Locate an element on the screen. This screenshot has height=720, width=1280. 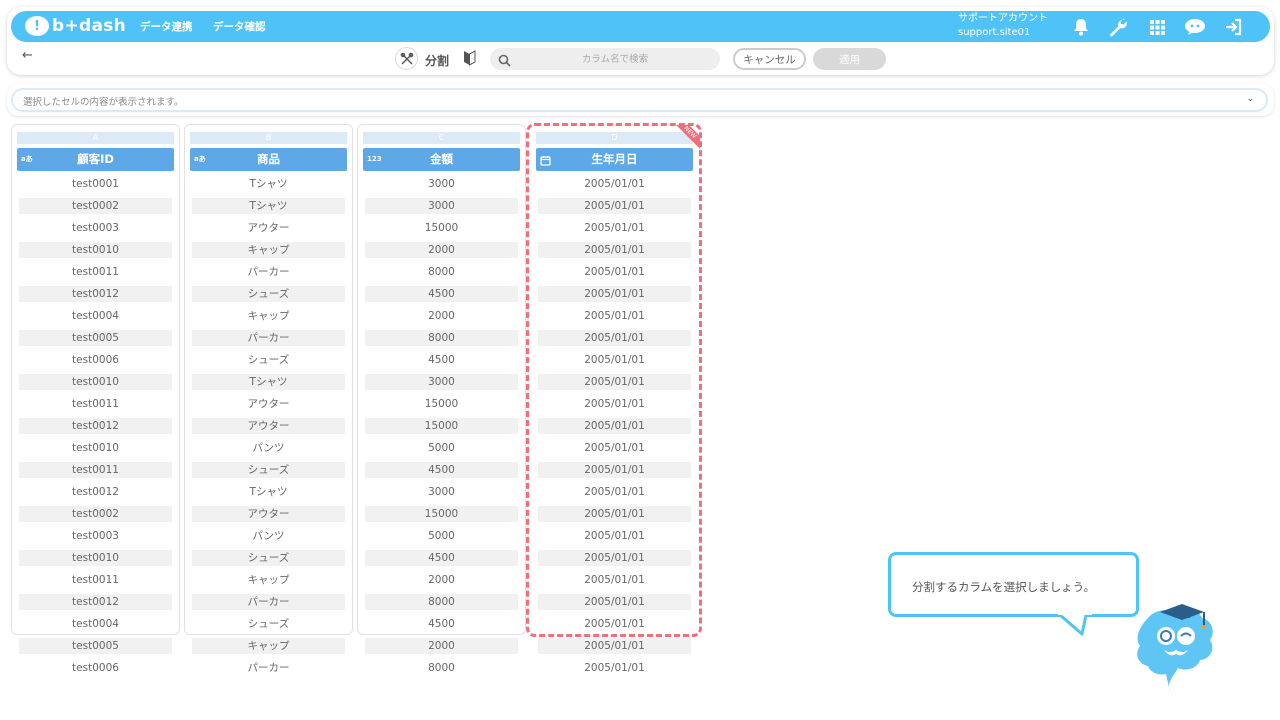
column-header: 生年月日 is located at coordinates (614, 159).